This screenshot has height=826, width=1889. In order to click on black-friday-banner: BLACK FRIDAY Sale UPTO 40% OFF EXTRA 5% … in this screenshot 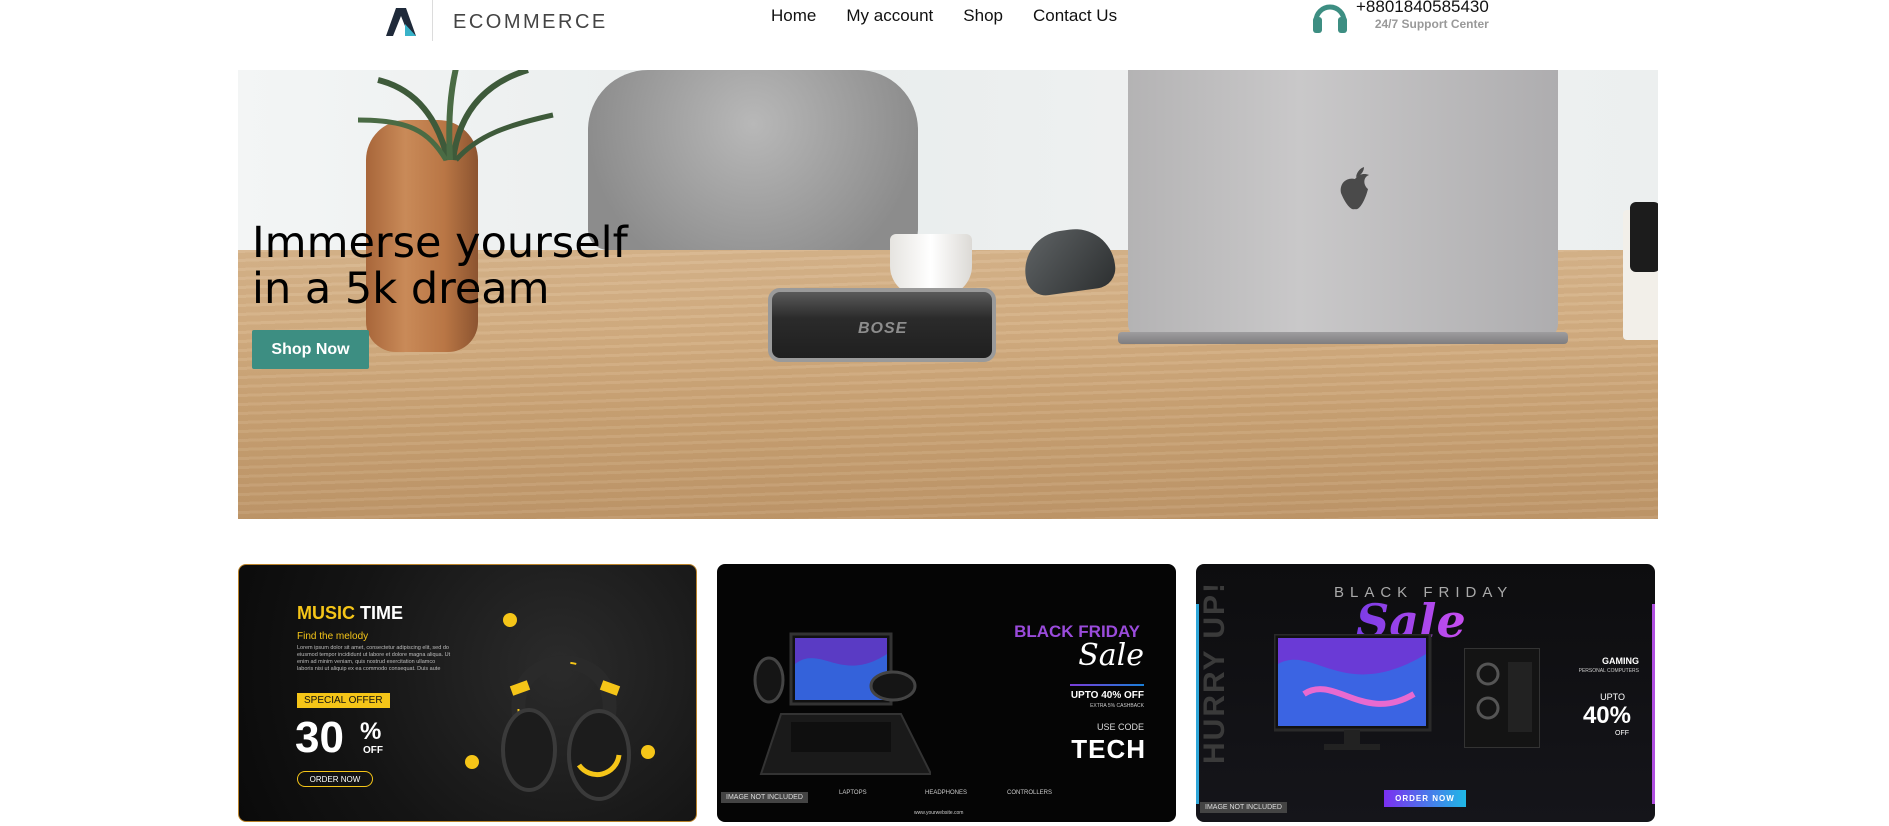, I will do `click(946, 693)`.